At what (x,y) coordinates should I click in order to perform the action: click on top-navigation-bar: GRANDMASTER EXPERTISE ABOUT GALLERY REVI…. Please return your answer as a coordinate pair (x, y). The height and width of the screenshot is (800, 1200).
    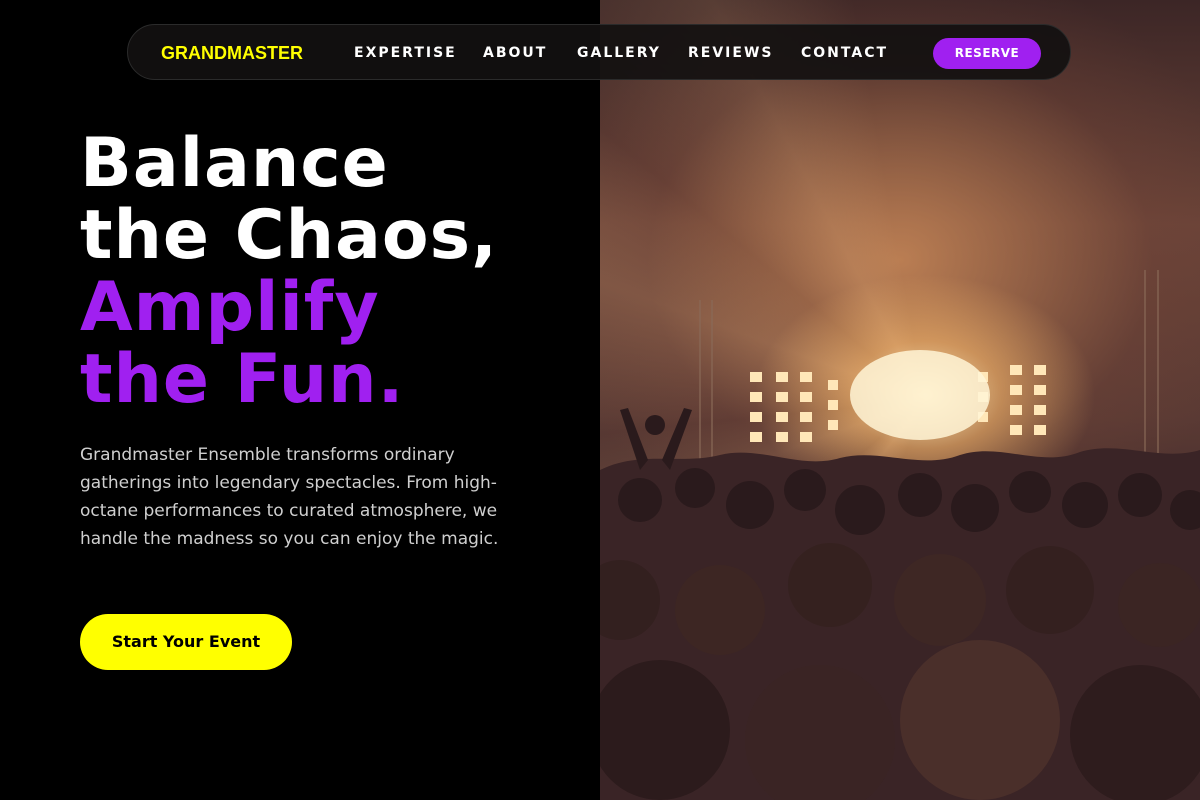
    Looking at the image, I should click on (599, 52).